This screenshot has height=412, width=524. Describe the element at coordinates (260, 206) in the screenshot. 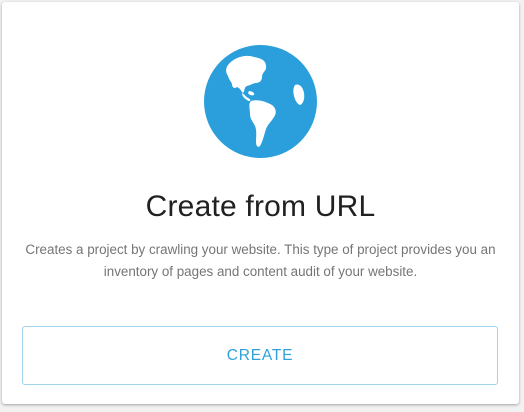

I see `card-title: Create from URL` at that location.